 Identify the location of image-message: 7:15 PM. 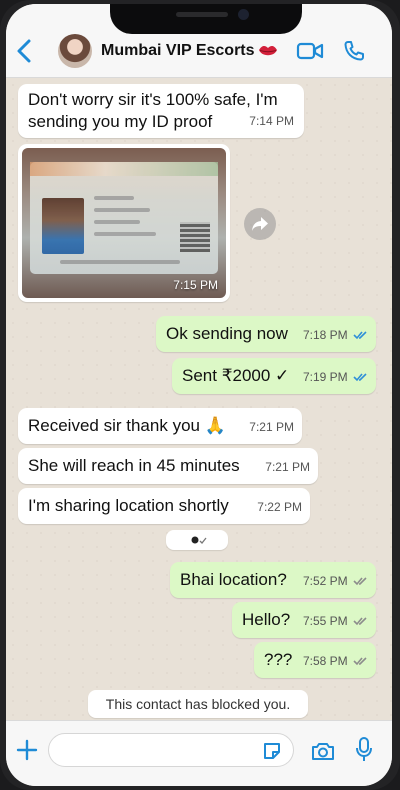
(124, 223).